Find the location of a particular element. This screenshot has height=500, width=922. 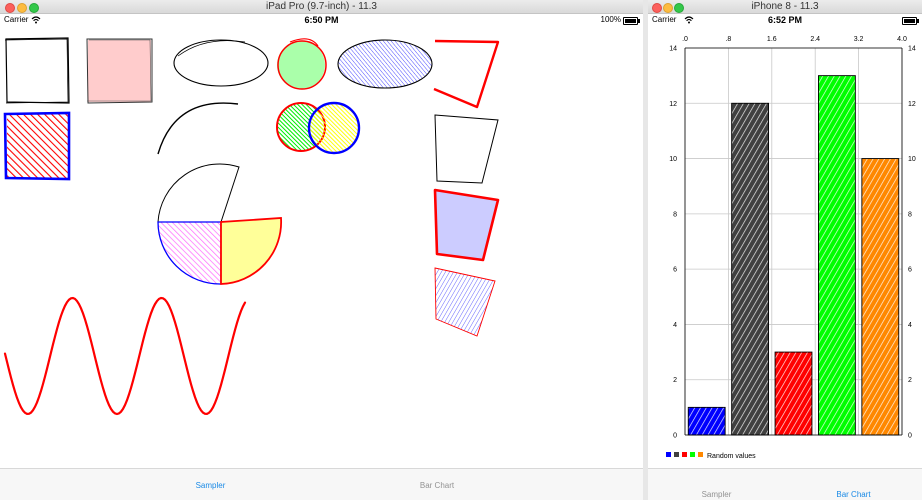

y-tick-label-right: 12 is located at coordinates (912, 104).